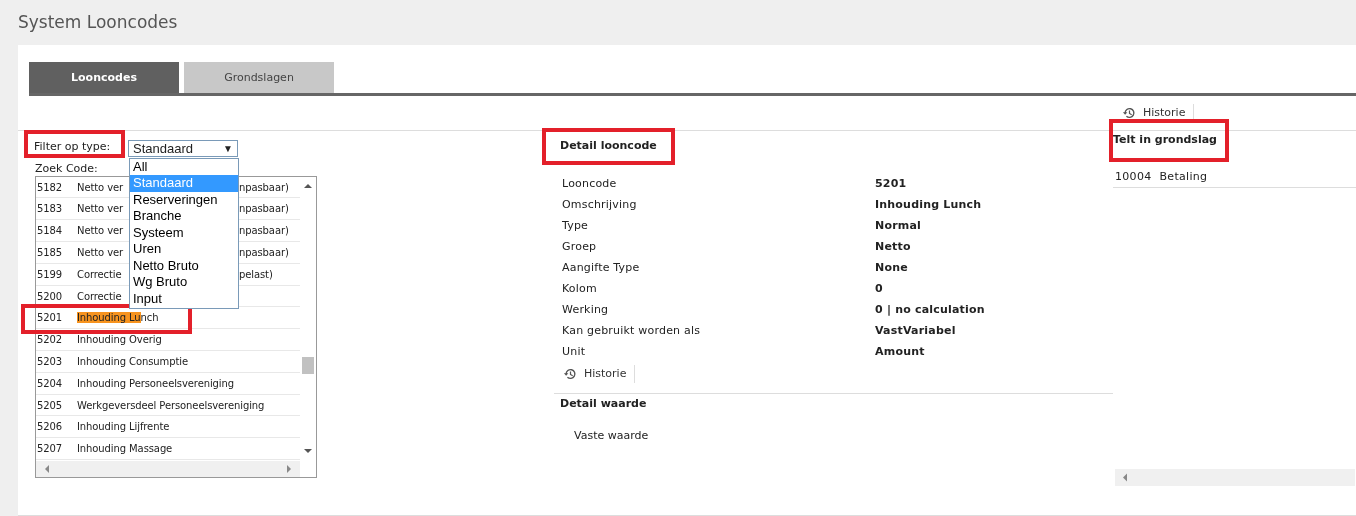  I want to click on field-label: Unit, so click(574, 351).